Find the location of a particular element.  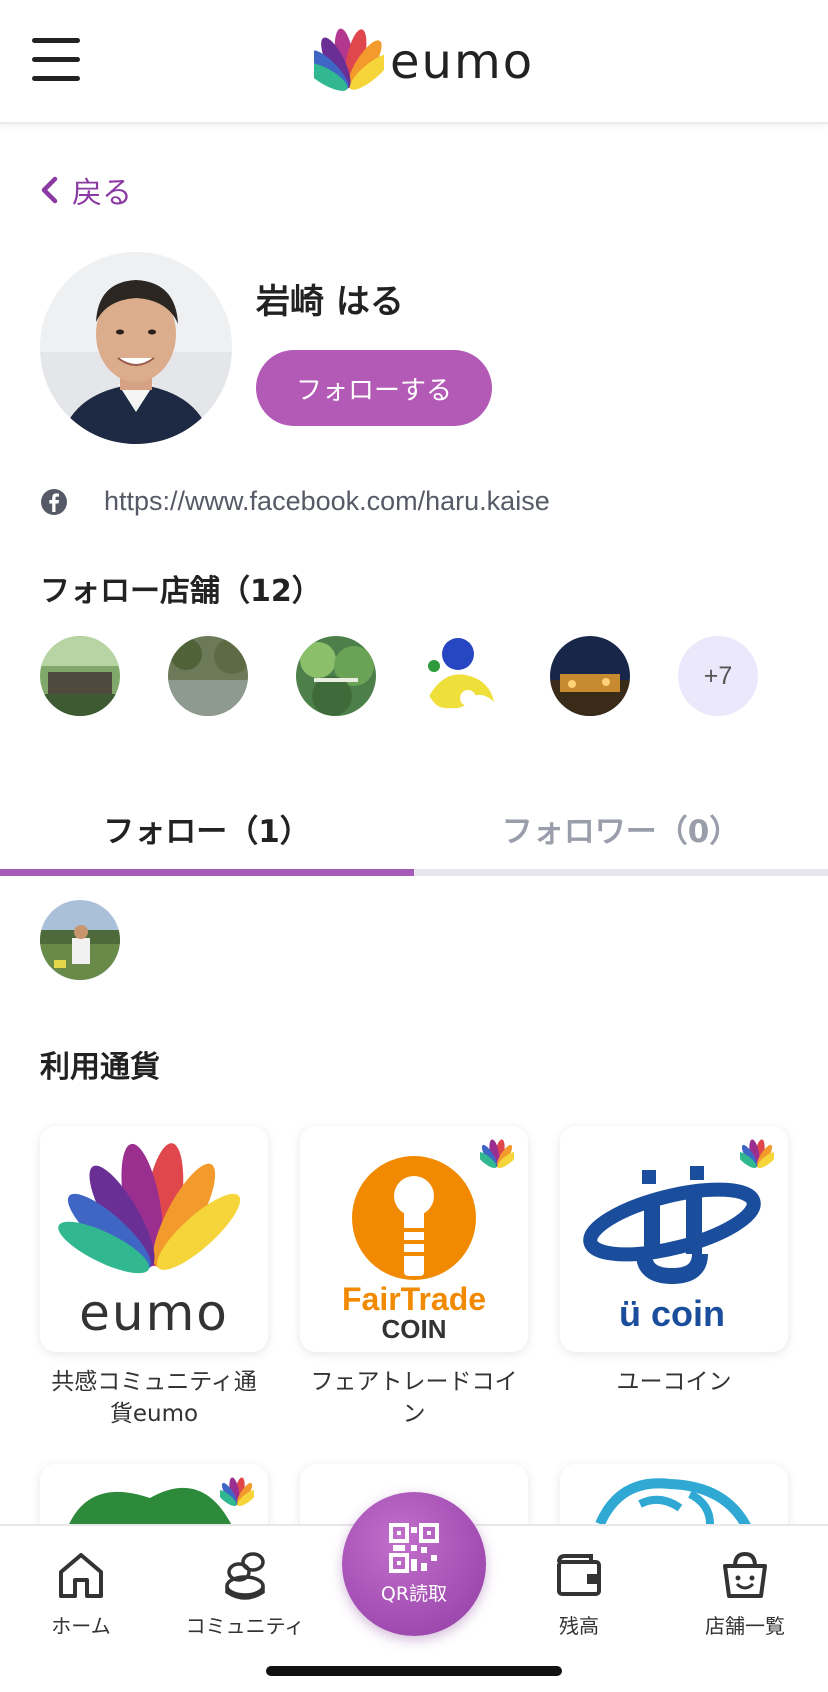

nav-community-label: コミュニティ is located at coordinates (245, 1626).